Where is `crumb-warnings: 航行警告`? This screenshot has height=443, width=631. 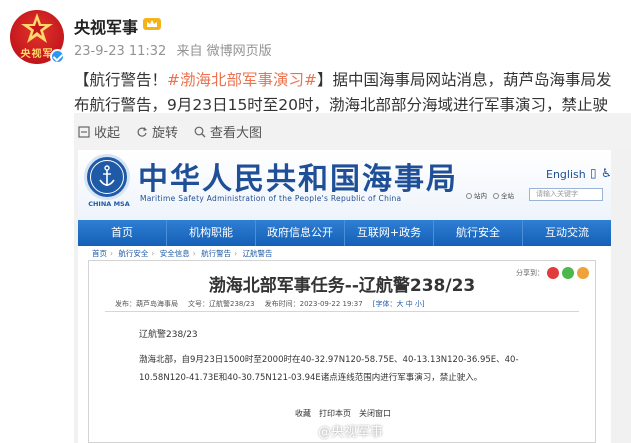 crumb-warnings: 航行警告 is located at coordinates (216, 253).